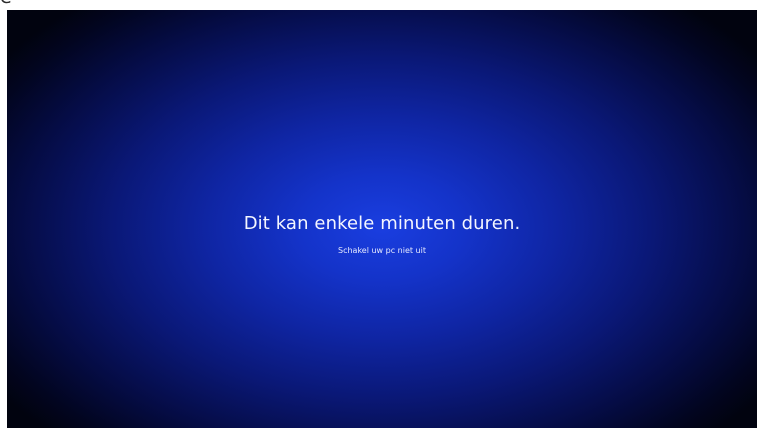 Image resolution: width=757 pixels, height=428 pixels. I want to click on update-main-message: Dit kan enkele minuten duren., so click(382, 223).